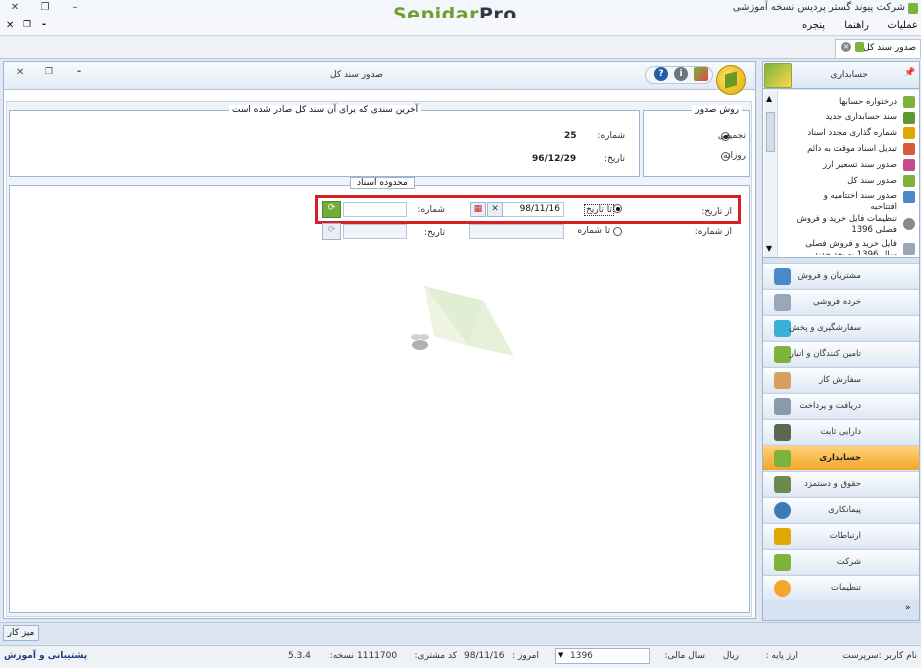 This screenshot has height=668, width=921. I want to click on accounting-category-icon, so click(782, 458).